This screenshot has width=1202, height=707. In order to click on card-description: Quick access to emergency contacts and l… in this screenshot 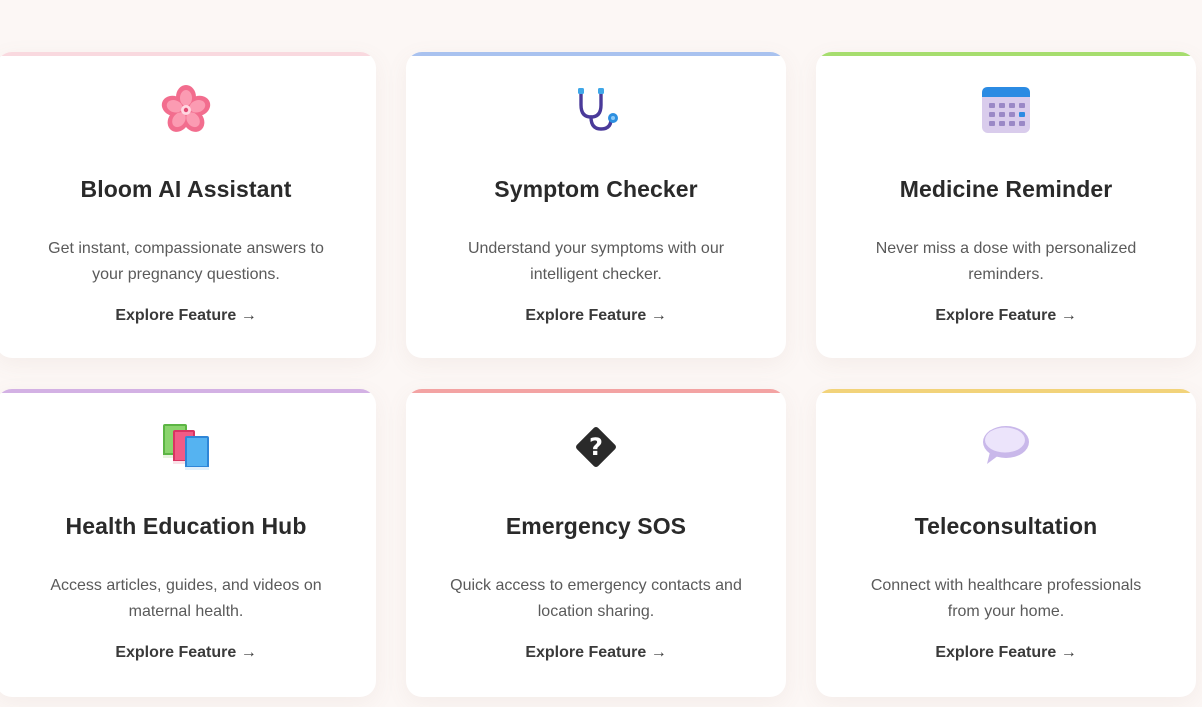, I will do `click(596, 598)`.